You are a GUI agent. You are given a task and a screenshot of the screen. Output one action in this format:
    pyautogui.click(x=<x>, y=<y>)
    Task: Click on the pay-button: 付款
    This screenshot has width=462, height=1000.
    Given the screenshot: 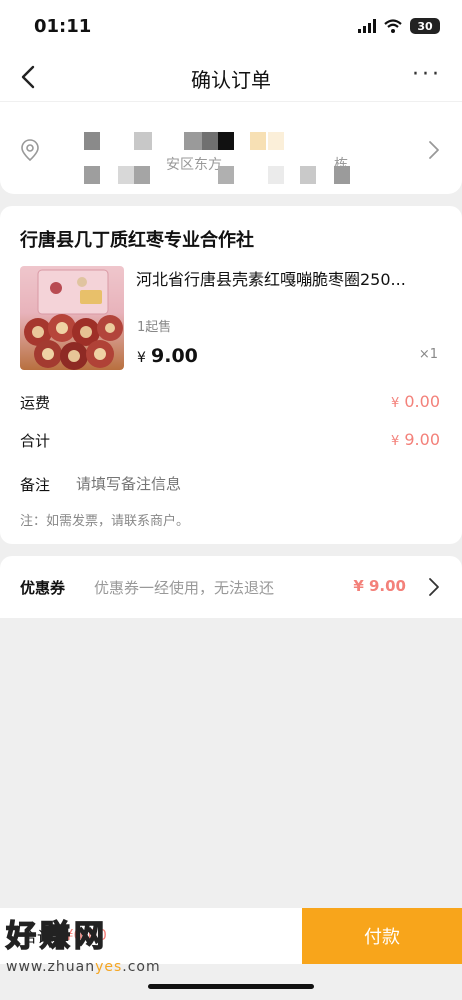 What is the action you would take?
    pyautogui.click(x=382, y=936)
    